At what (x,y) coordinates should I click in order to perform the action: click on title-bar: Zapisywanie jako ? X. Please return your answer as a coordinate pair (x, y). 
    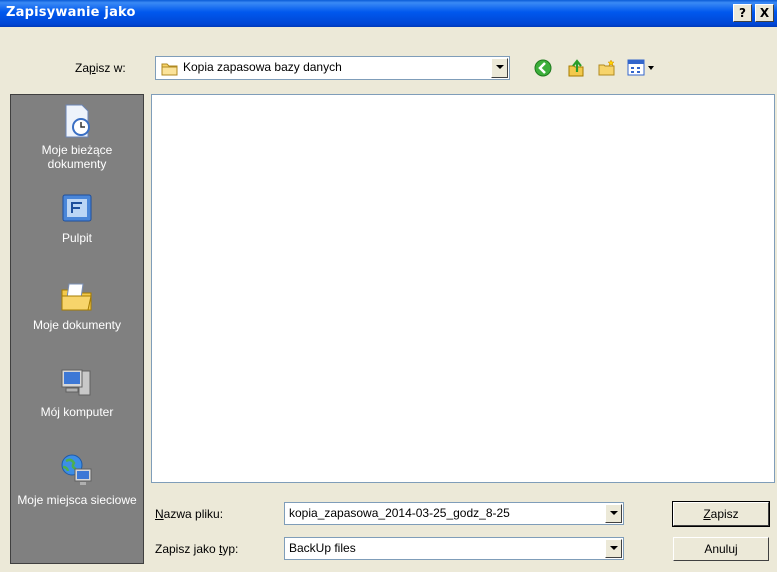
    Looking at the image, I should click on (388, 13).